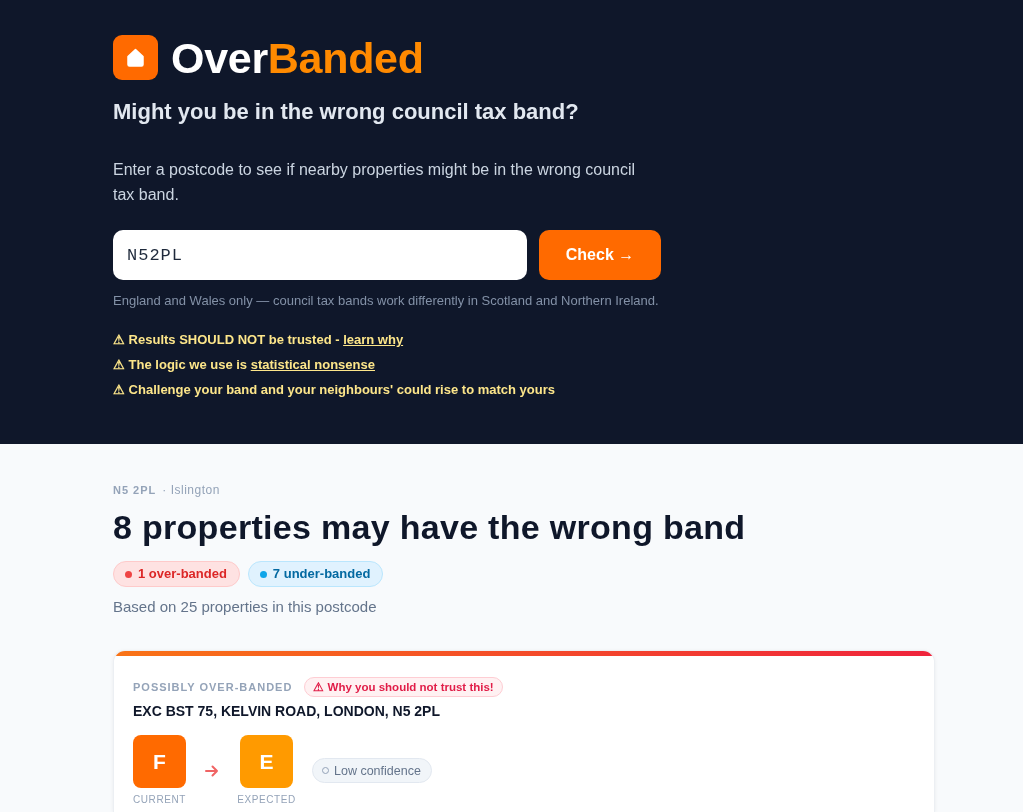 This screenshot has width=1023, height=812. Describe the element at coordinates (213, 687) in the screenshot. I see `card-tag: POSSIBLY OVER-BANDED` at that location.